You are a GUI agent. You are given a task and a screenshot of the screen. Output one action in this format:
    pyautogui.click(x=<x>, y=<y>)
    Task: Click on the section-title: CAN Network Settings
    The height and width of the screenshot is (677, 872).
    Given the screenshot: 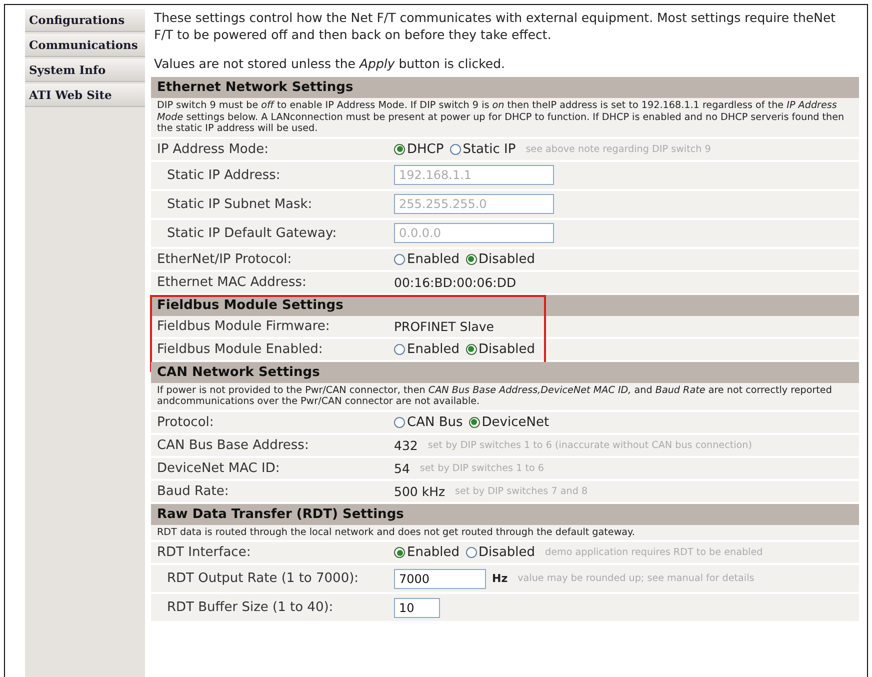 What is the action you would take?
    pyautogui.click(x=505, y=372)
    